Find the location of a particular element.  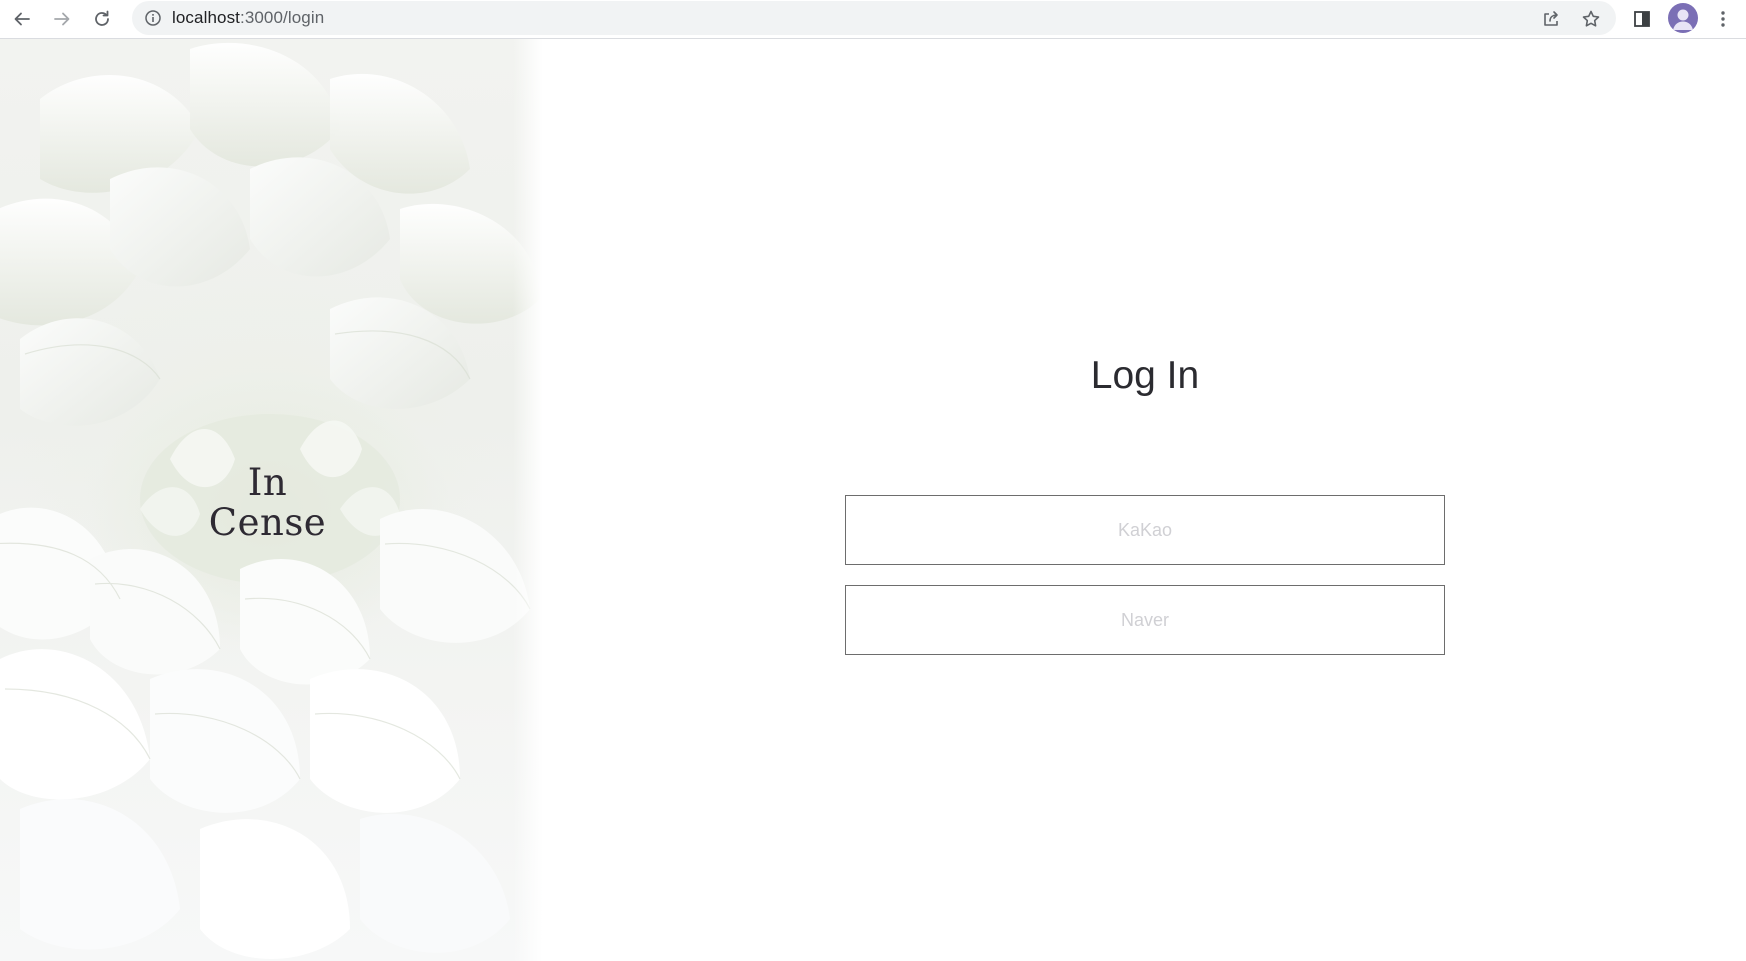

profile-icon is located at coordinates (1683, 19).